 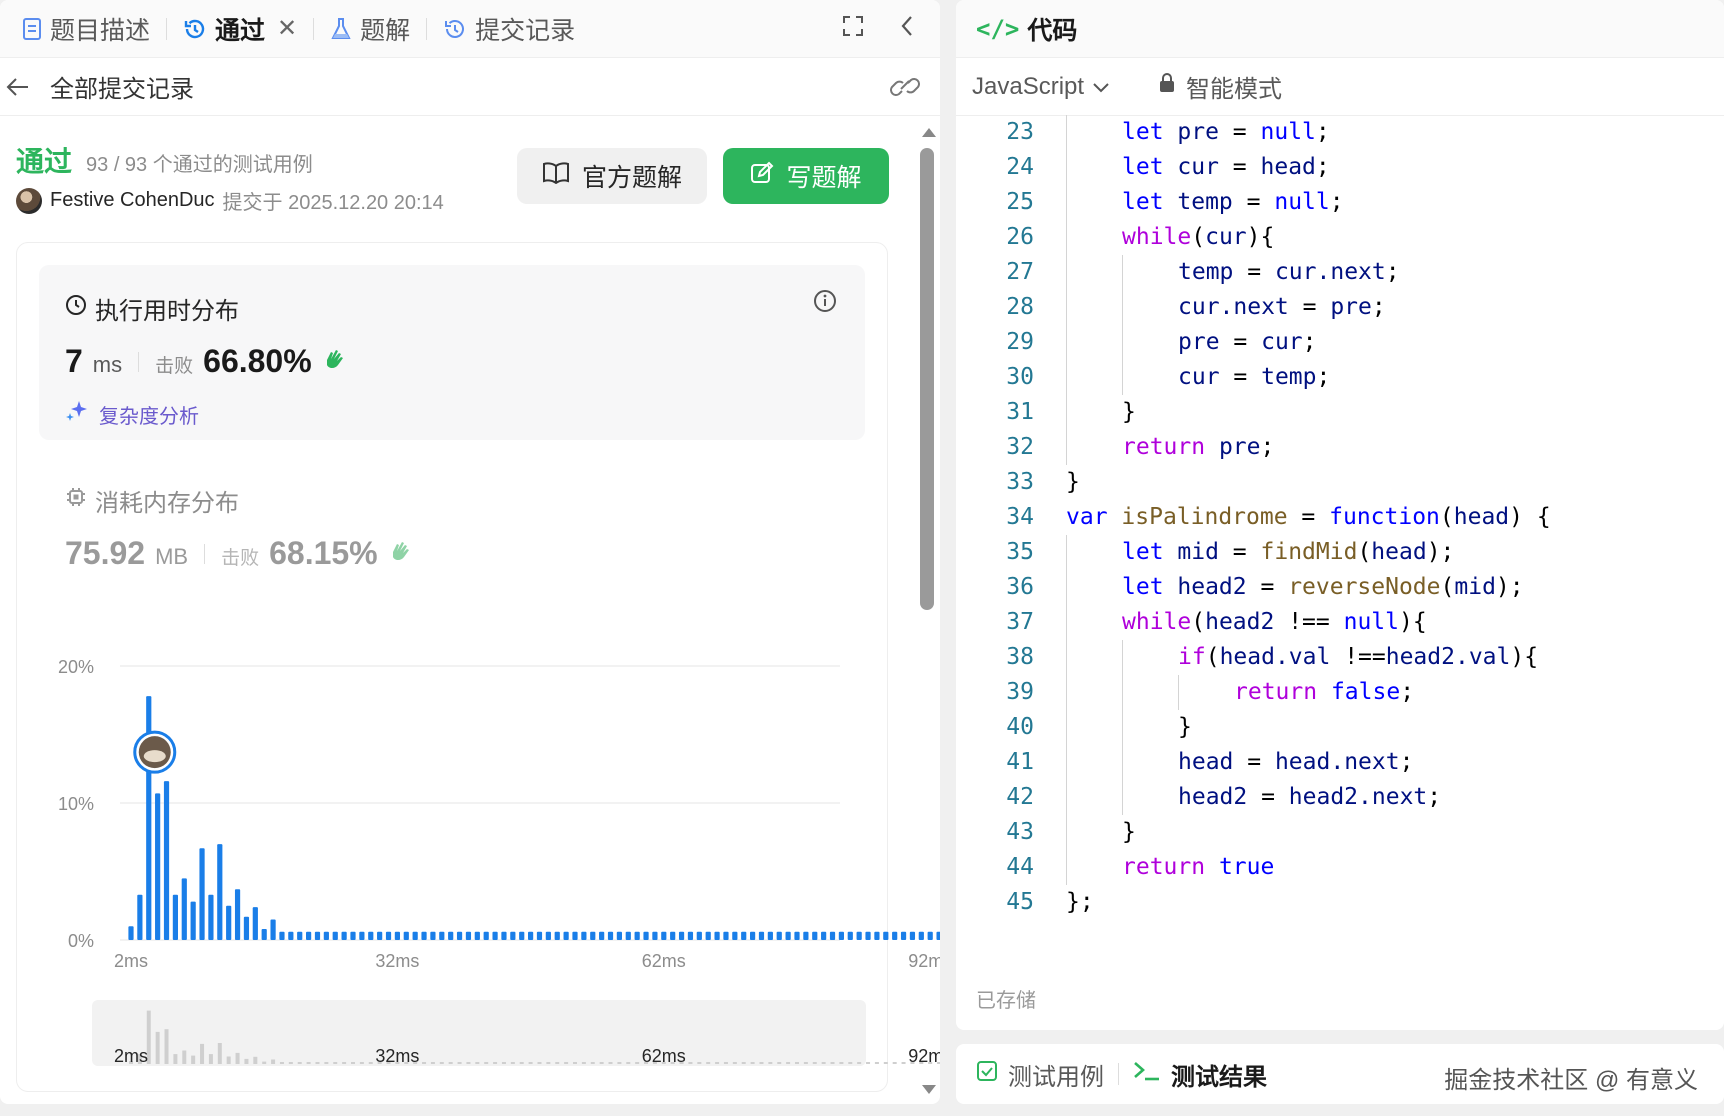 What do you see at coordinates (1080, 902) in the screenshot?
I see `code-text: };` at bounding box center [1080, 902].